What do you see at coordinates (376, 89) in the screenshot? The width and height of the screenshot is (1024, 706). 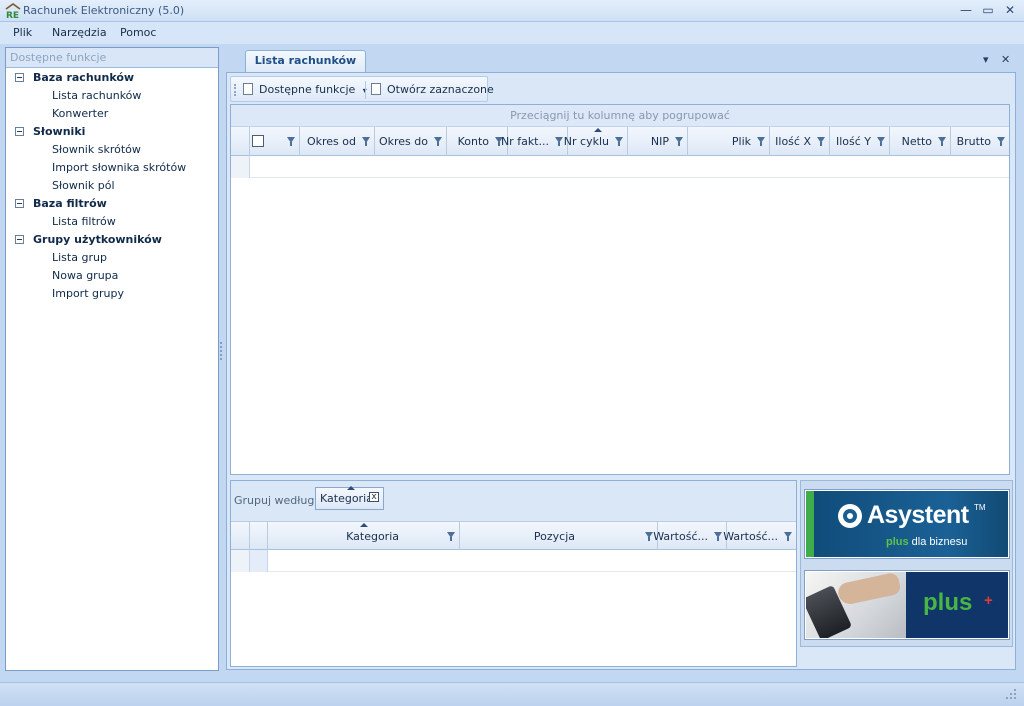 I see `document-icon` at bounding box center [376, 89].